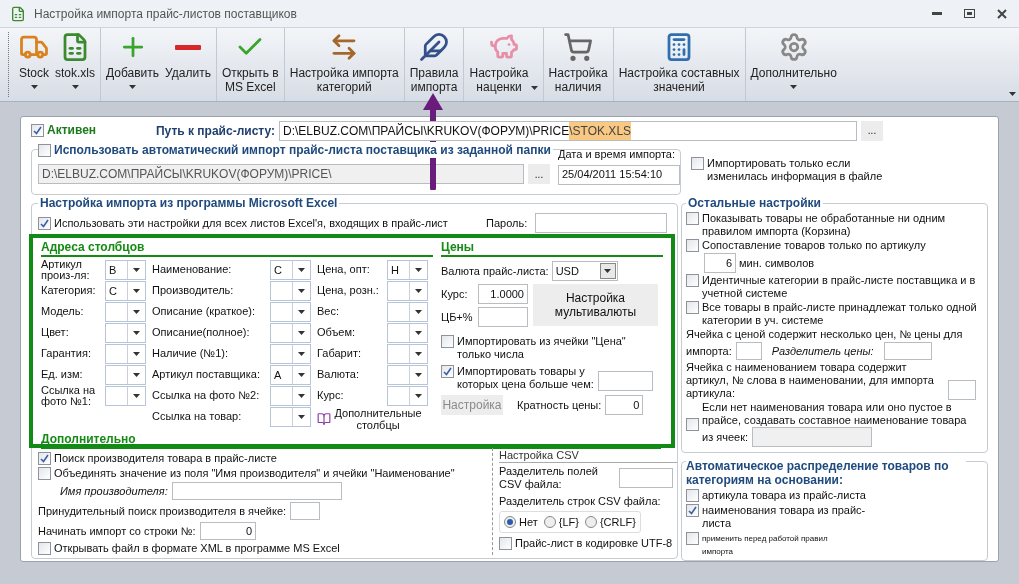  I want to click on toolbar-button: Открыть в MS Excel, so click(250, 64).